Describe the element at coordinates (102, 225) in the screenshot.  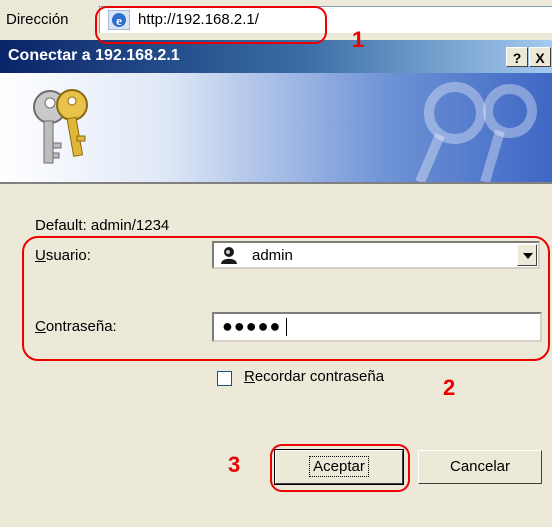
I see `default-credentials-hint: Default: admin/1234` at that location.